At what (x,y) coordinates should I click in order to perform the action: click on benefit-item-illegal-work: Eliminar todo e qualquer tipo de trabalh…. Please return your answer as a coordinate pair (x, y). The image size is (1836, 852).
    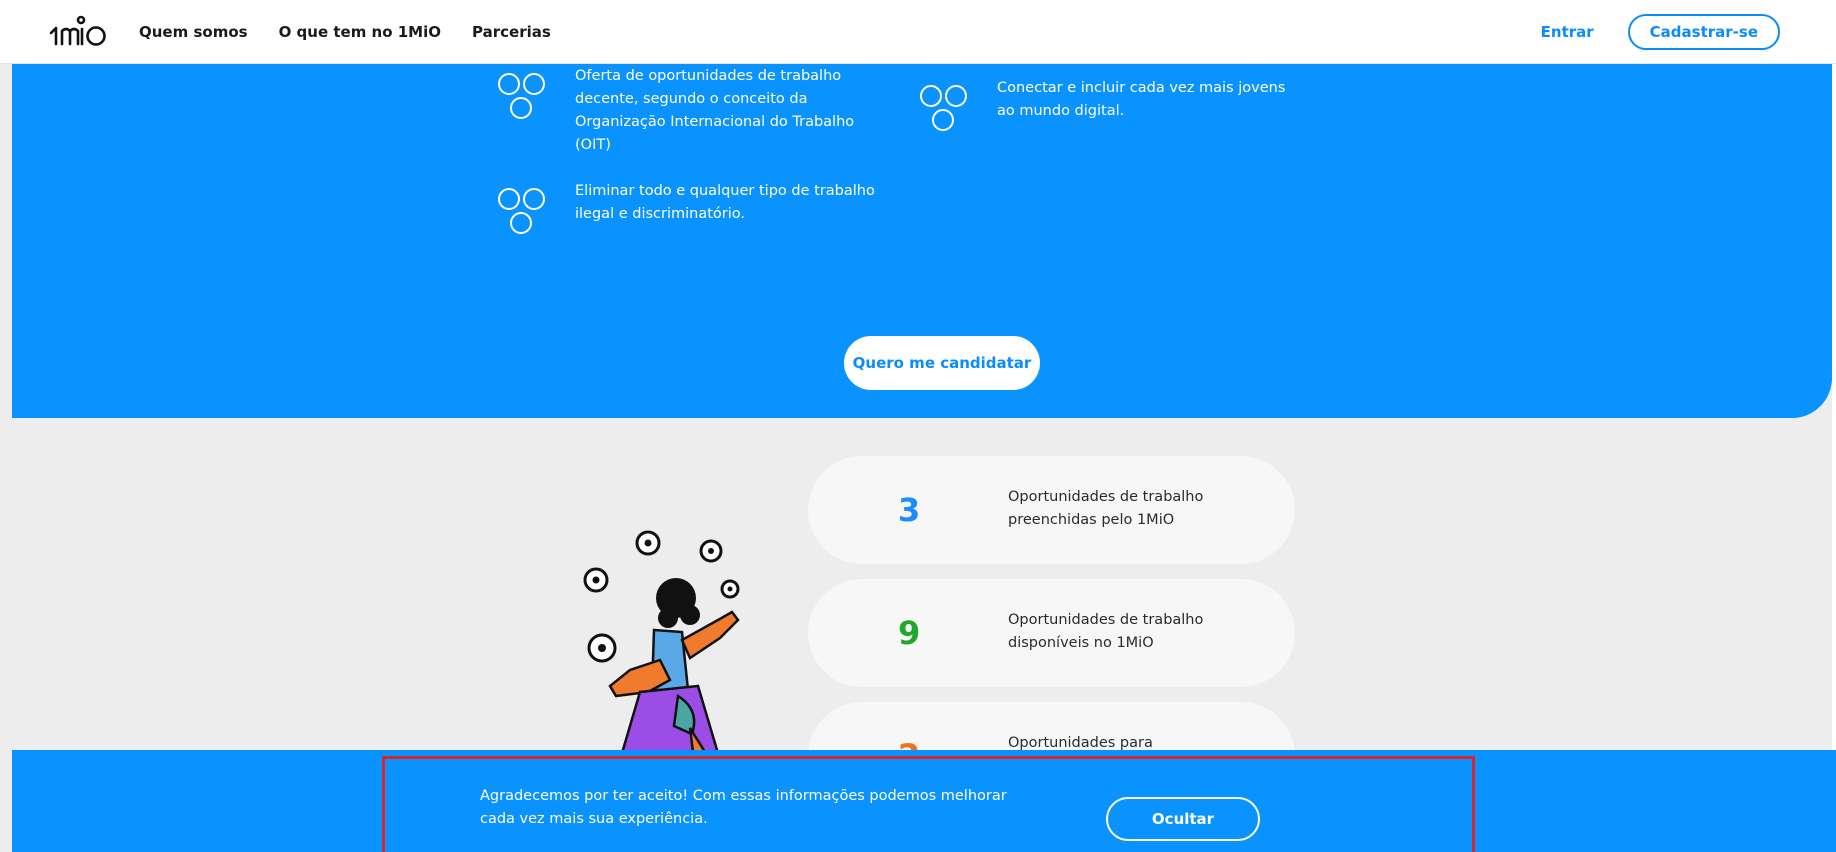
    Looking at the image, I should click on (690, 209).